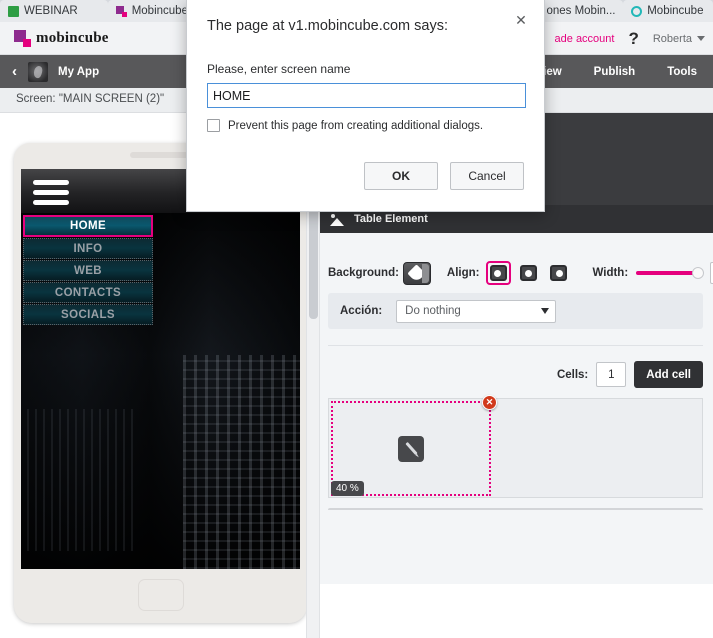 The image size is (713, 638). What do you see at coordinates (672, 38) in the screenshot?
I see `user-name-label: Roberta` at bounding box center [672, 38].